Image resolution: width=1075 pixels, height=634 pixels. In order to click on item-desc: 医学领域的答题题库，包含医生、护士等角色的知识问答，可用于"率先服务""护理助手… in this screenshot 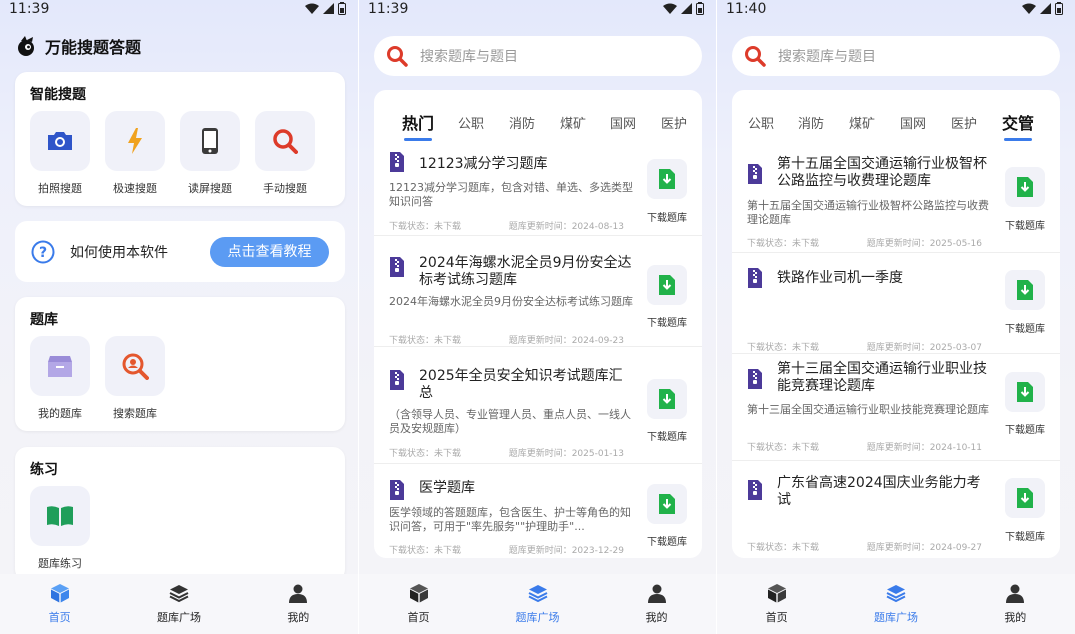, I will do `click(510, 519)`.